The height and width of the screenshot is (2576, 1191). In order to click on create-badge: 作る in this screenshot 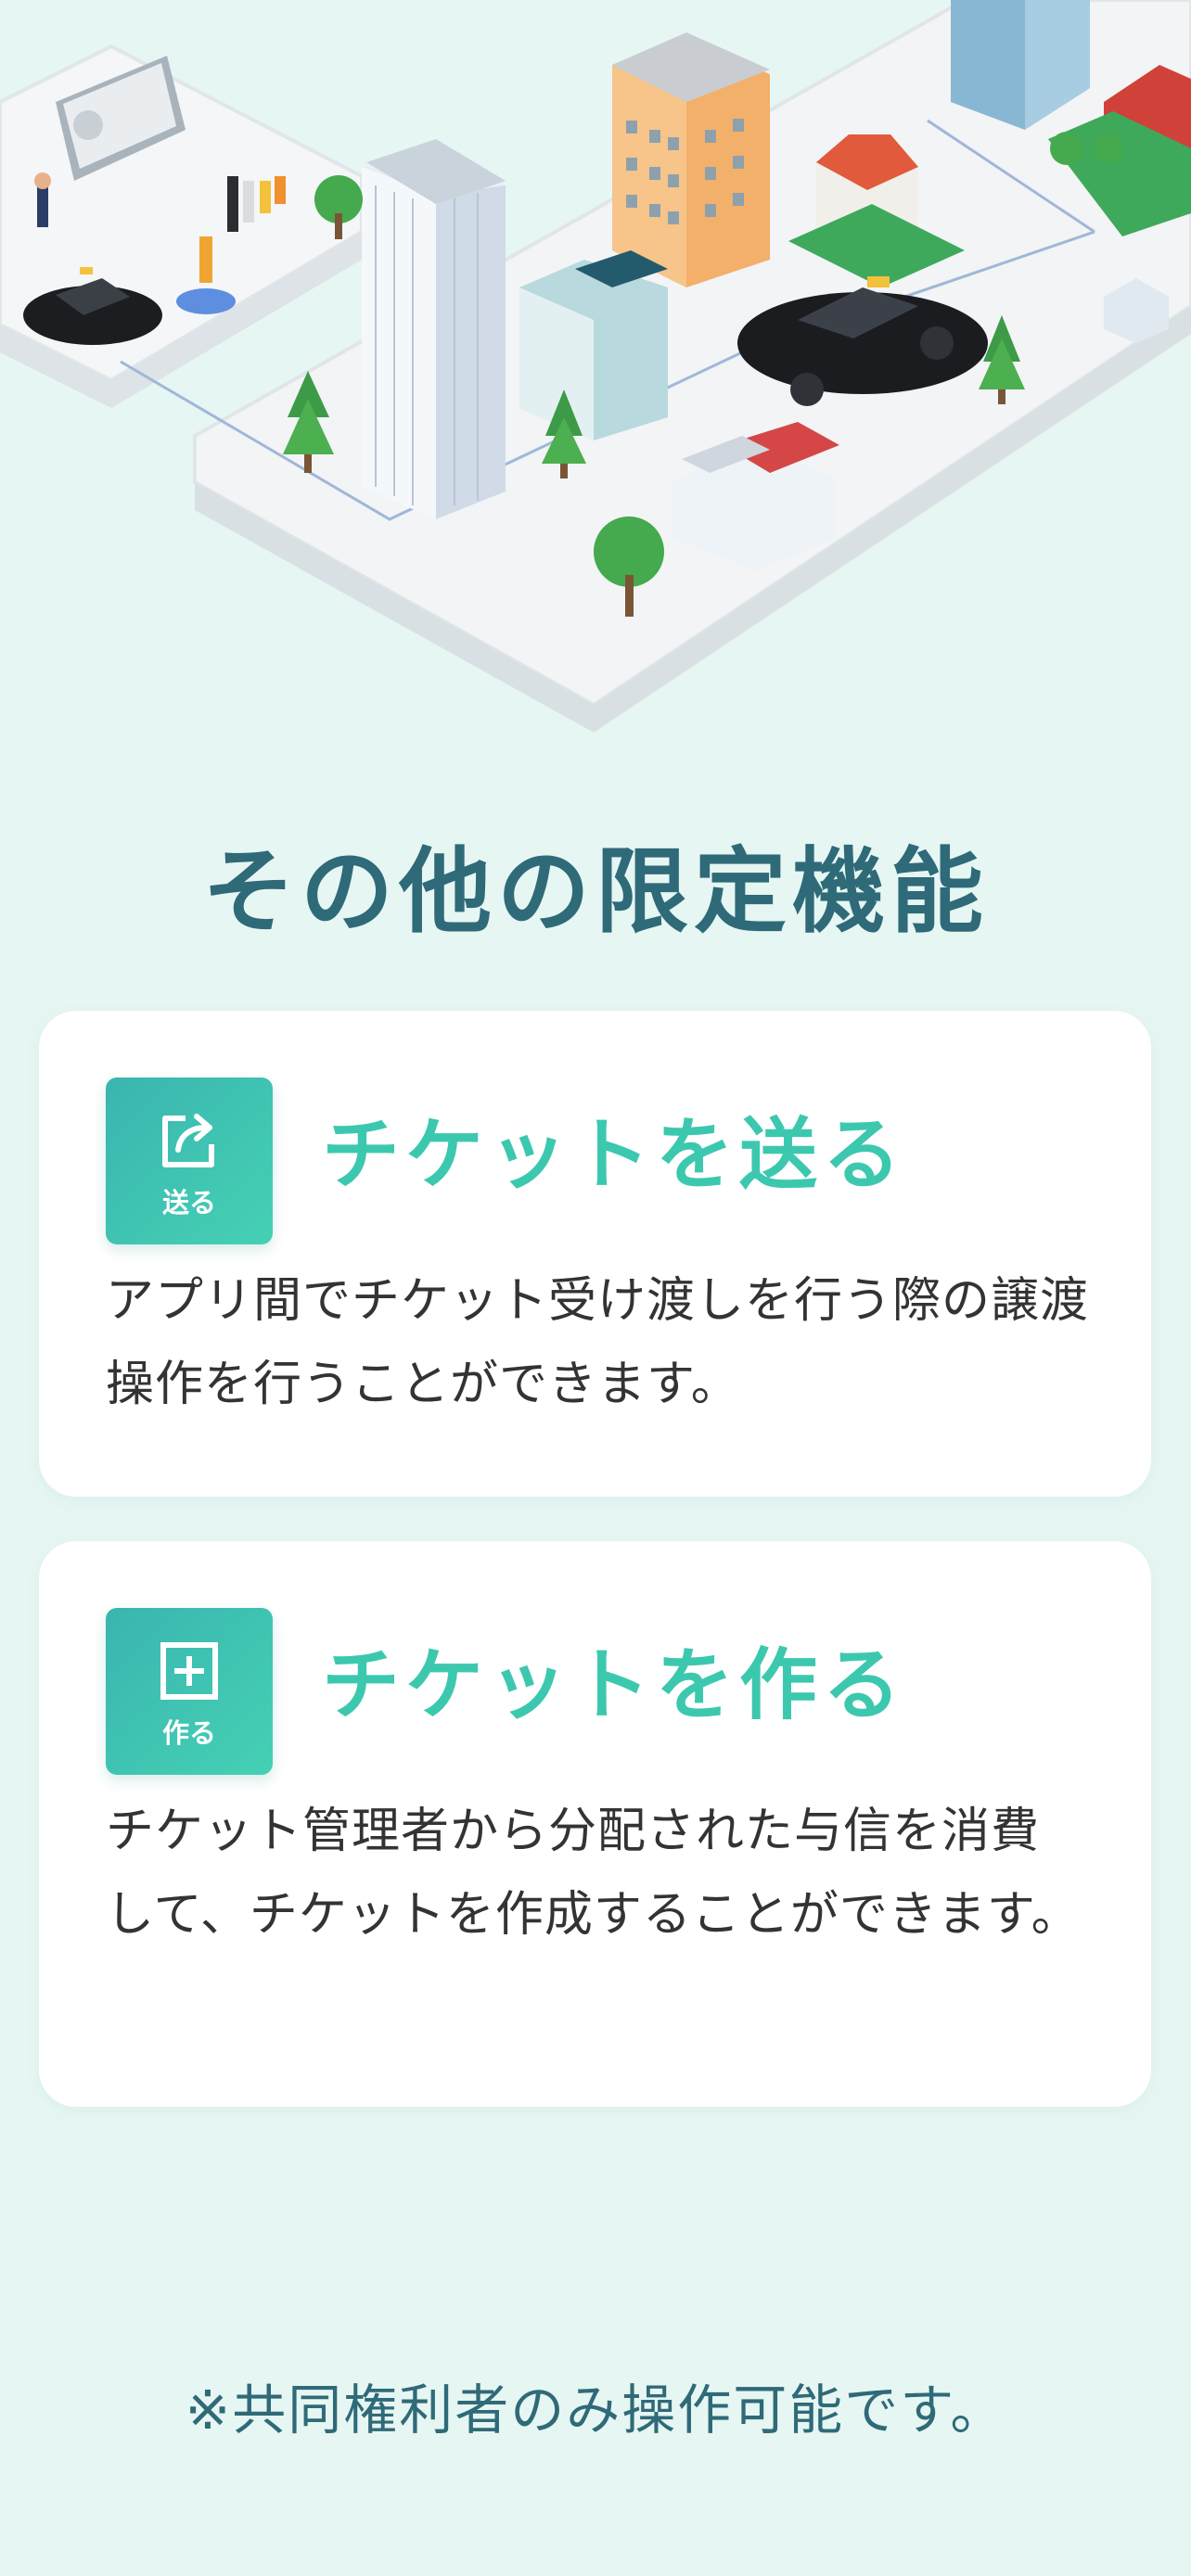, I will do `click(190, 1692)`.